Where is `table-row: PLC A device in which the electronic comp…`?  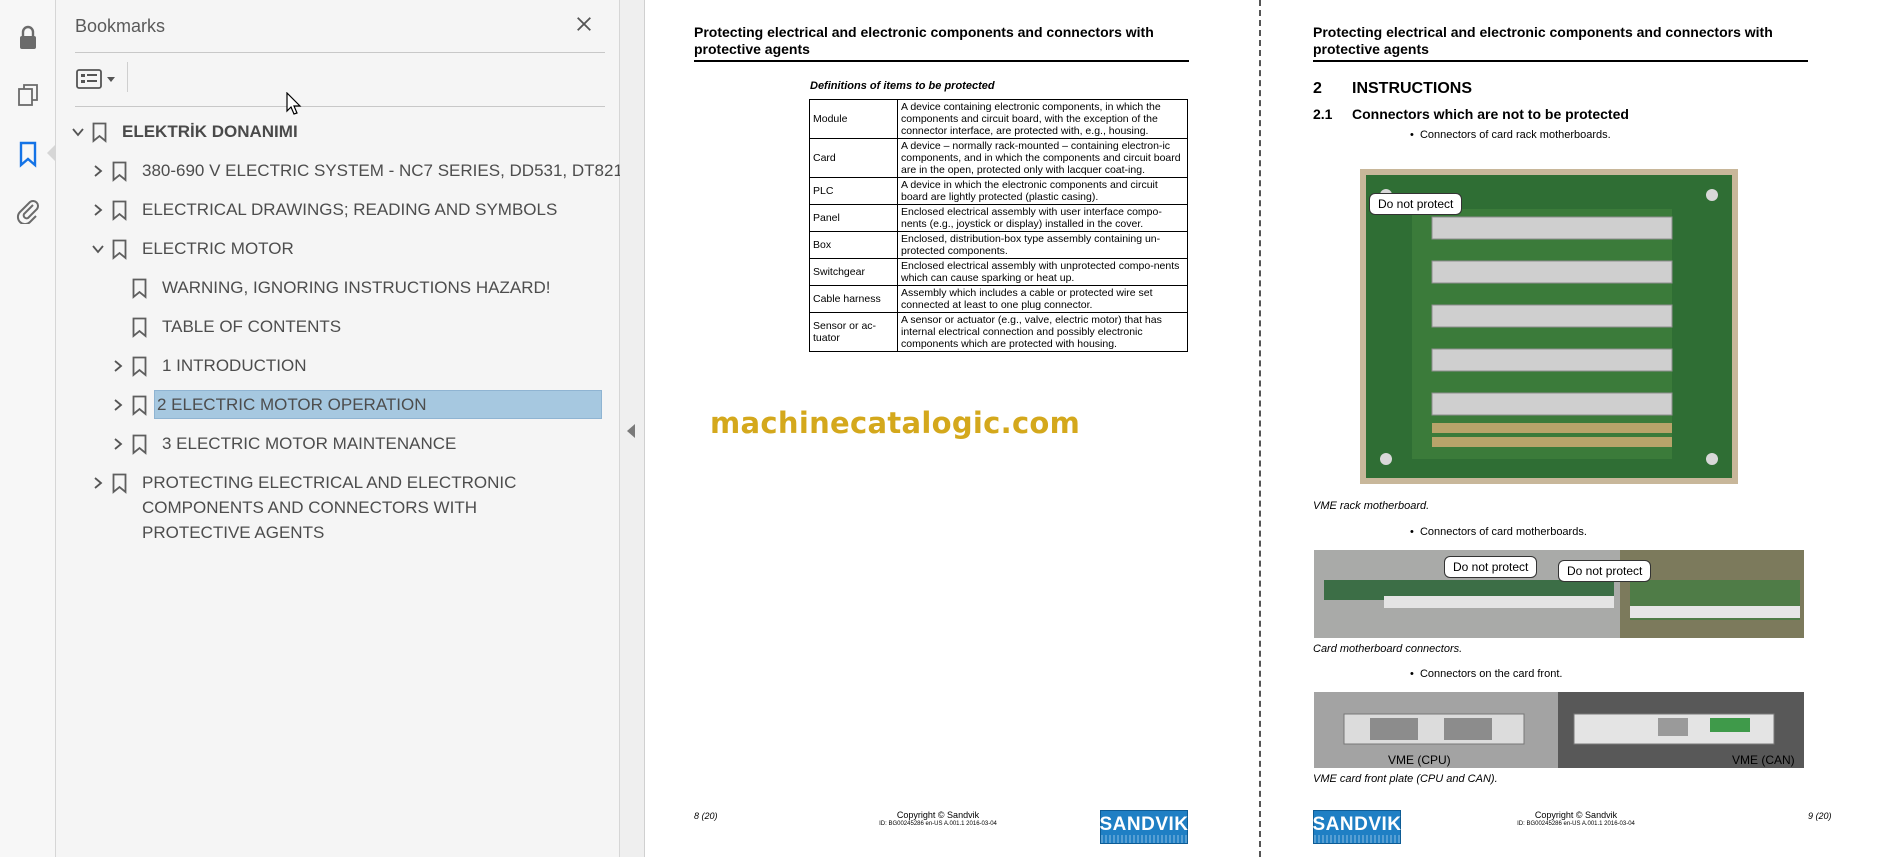
table-row: PLC A device in which the electronic comp… is located at coordinates (998, 191).